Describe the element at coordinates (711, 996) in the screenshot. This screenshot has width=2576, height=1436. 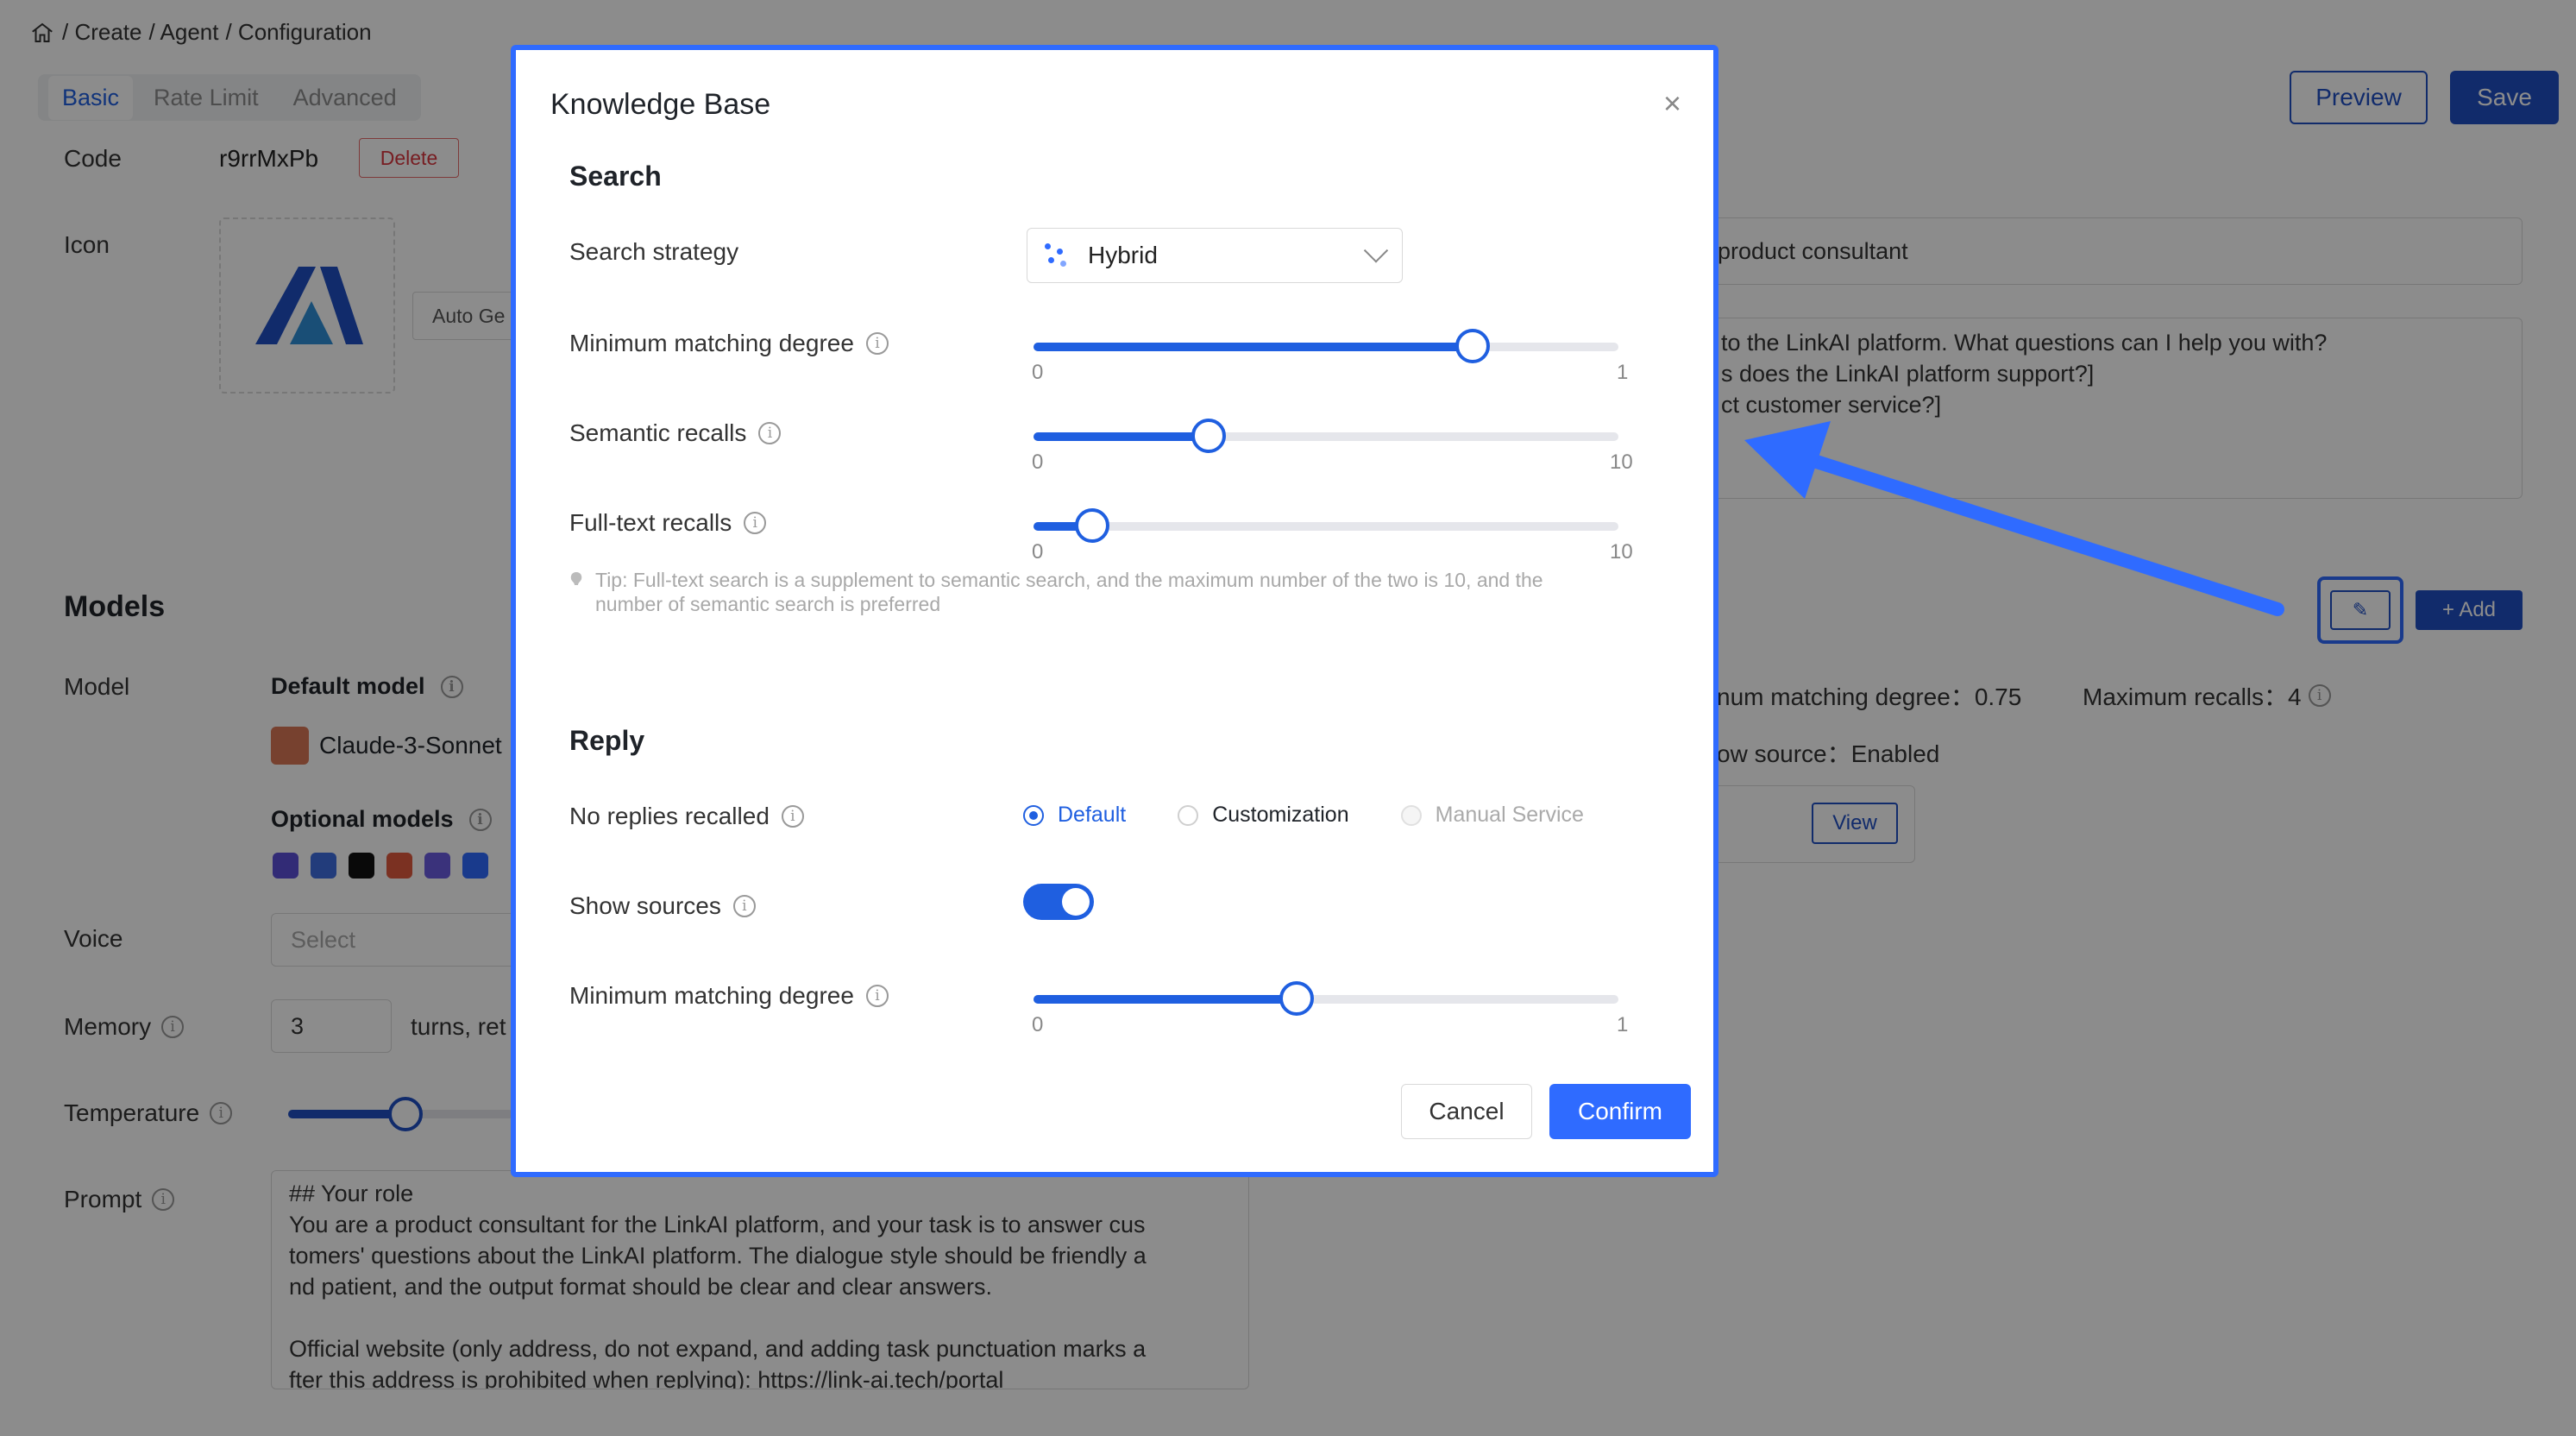
I see `reply-min-match-label: Minimum matching degree` at that location.